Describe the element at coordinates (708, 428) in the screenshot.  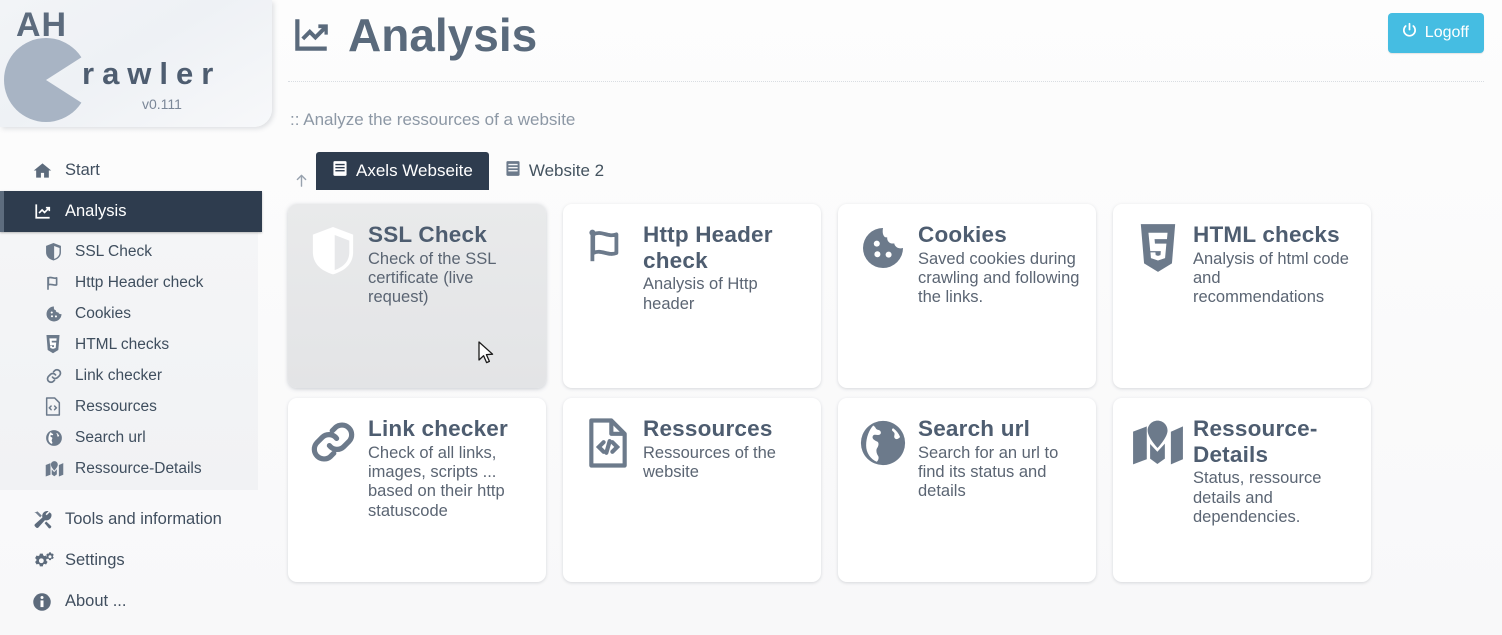
I see `card-title: Ressources` at that location.